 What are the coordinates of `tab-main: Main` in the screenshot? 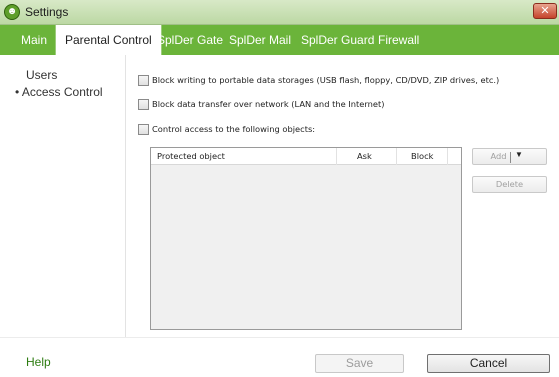 It's located at (34, 40).